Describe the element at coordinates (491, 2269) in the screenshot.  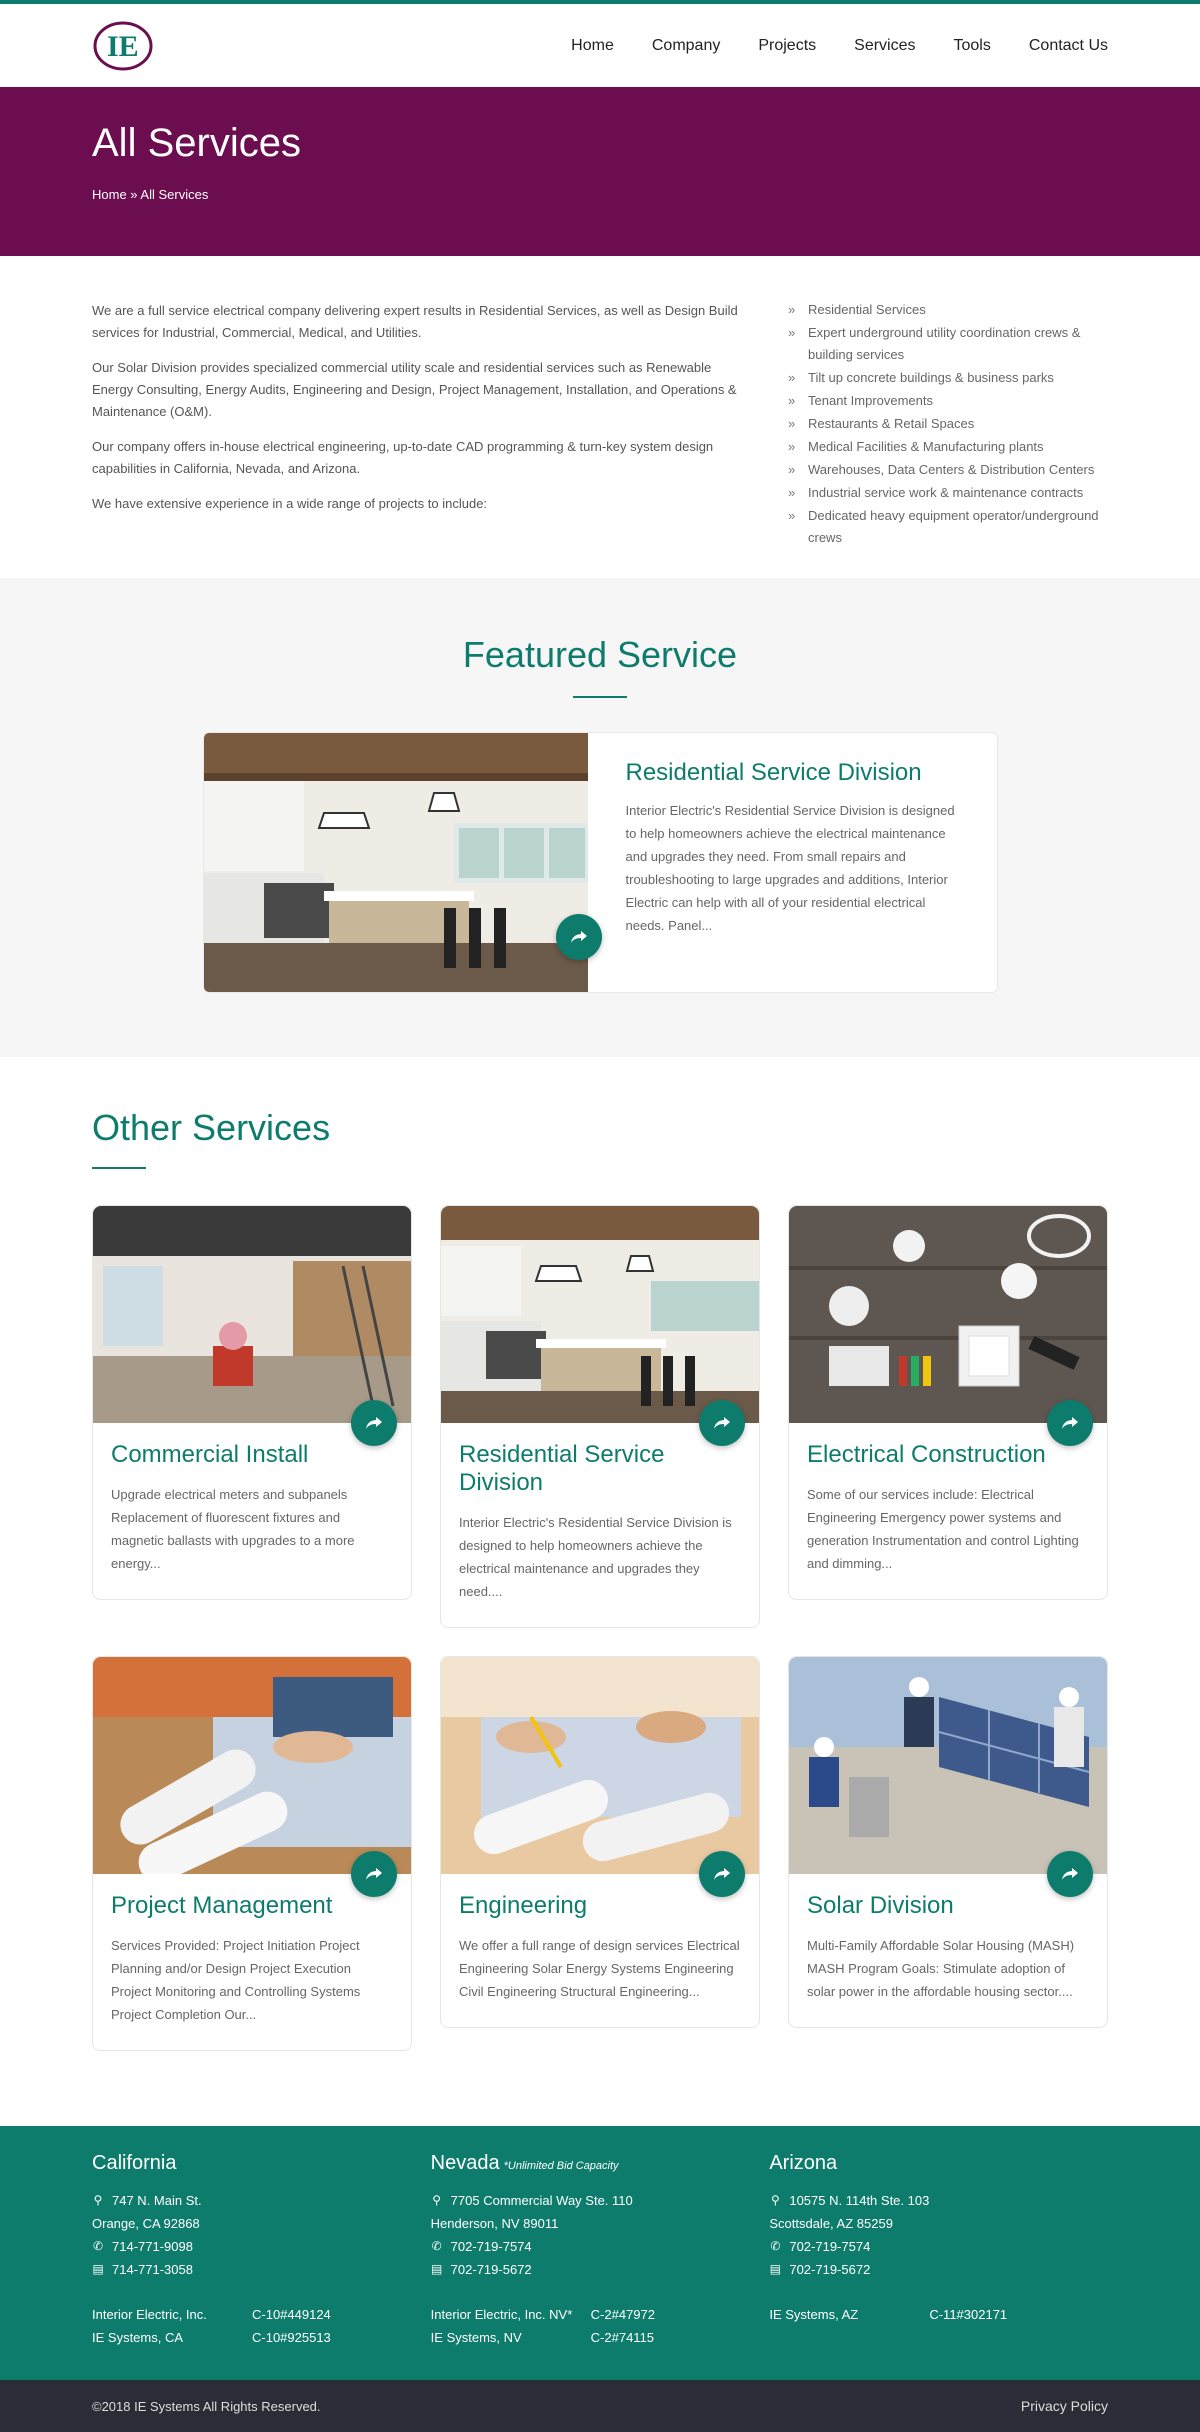
I see `fax-number: 702-719-5672` at that location.